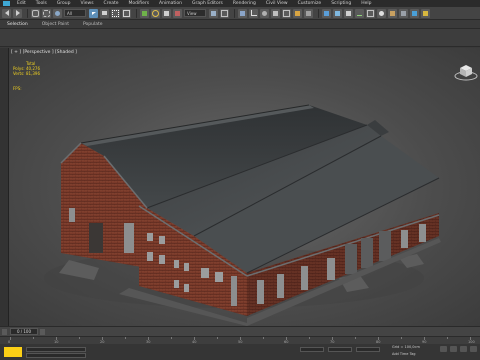  What do you see at coordinates (414, 13) in the screenshot?
I see `render-production-icon` at bounding box center [414, 13].